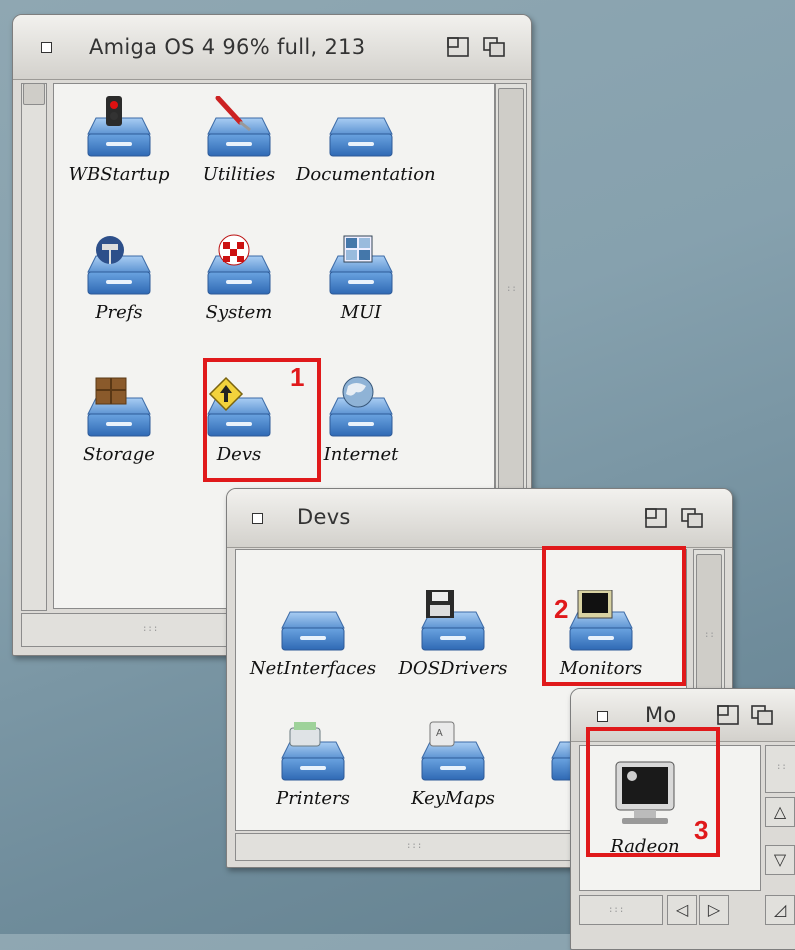 The width and height of the screenshot is (795, 950). What do you see at coordinates (439, 733) in the screenshot?
I see `svg-text: A` at bounding box center [439, 733].